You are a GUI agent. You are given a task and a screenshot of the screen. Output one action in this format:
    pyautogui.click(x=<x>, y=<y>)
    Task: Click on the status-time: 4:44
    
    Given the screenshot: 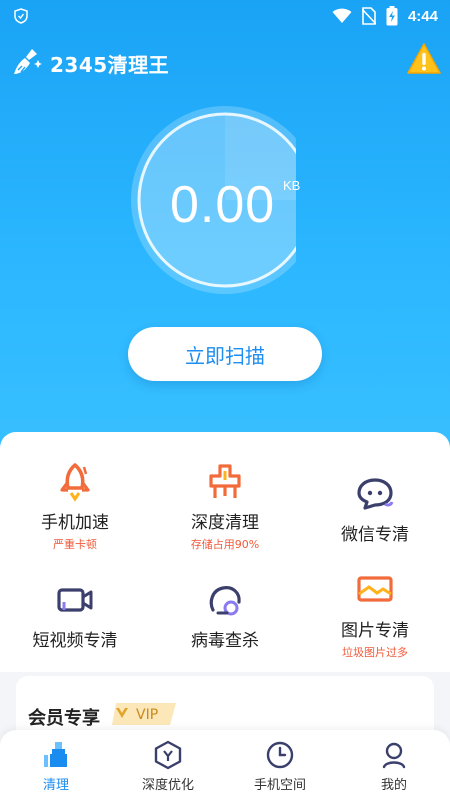 What is the action you would take?
    pyautogui.click(x=422, y=16)
    